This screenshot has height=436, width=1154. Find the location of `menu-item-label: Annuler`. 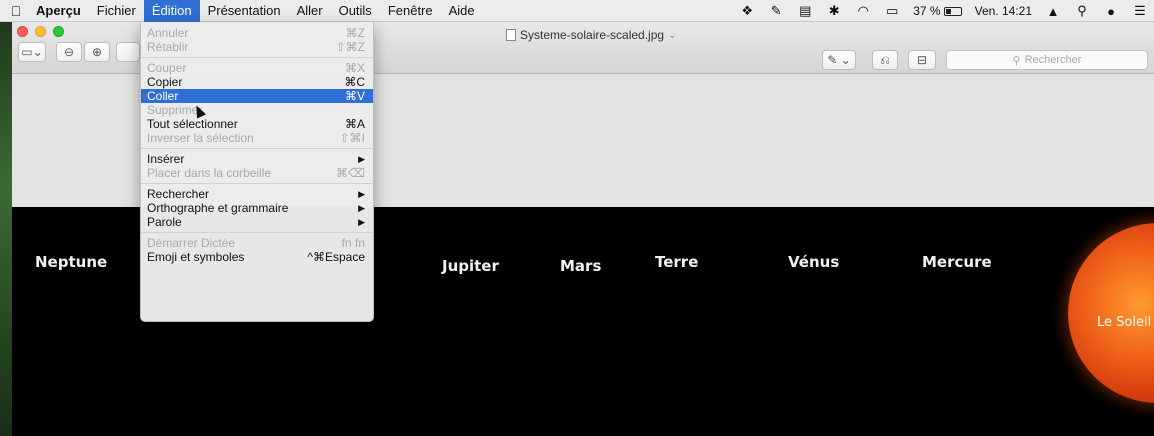

menu-item-label: Annuler is located at coordinates (168, 33).